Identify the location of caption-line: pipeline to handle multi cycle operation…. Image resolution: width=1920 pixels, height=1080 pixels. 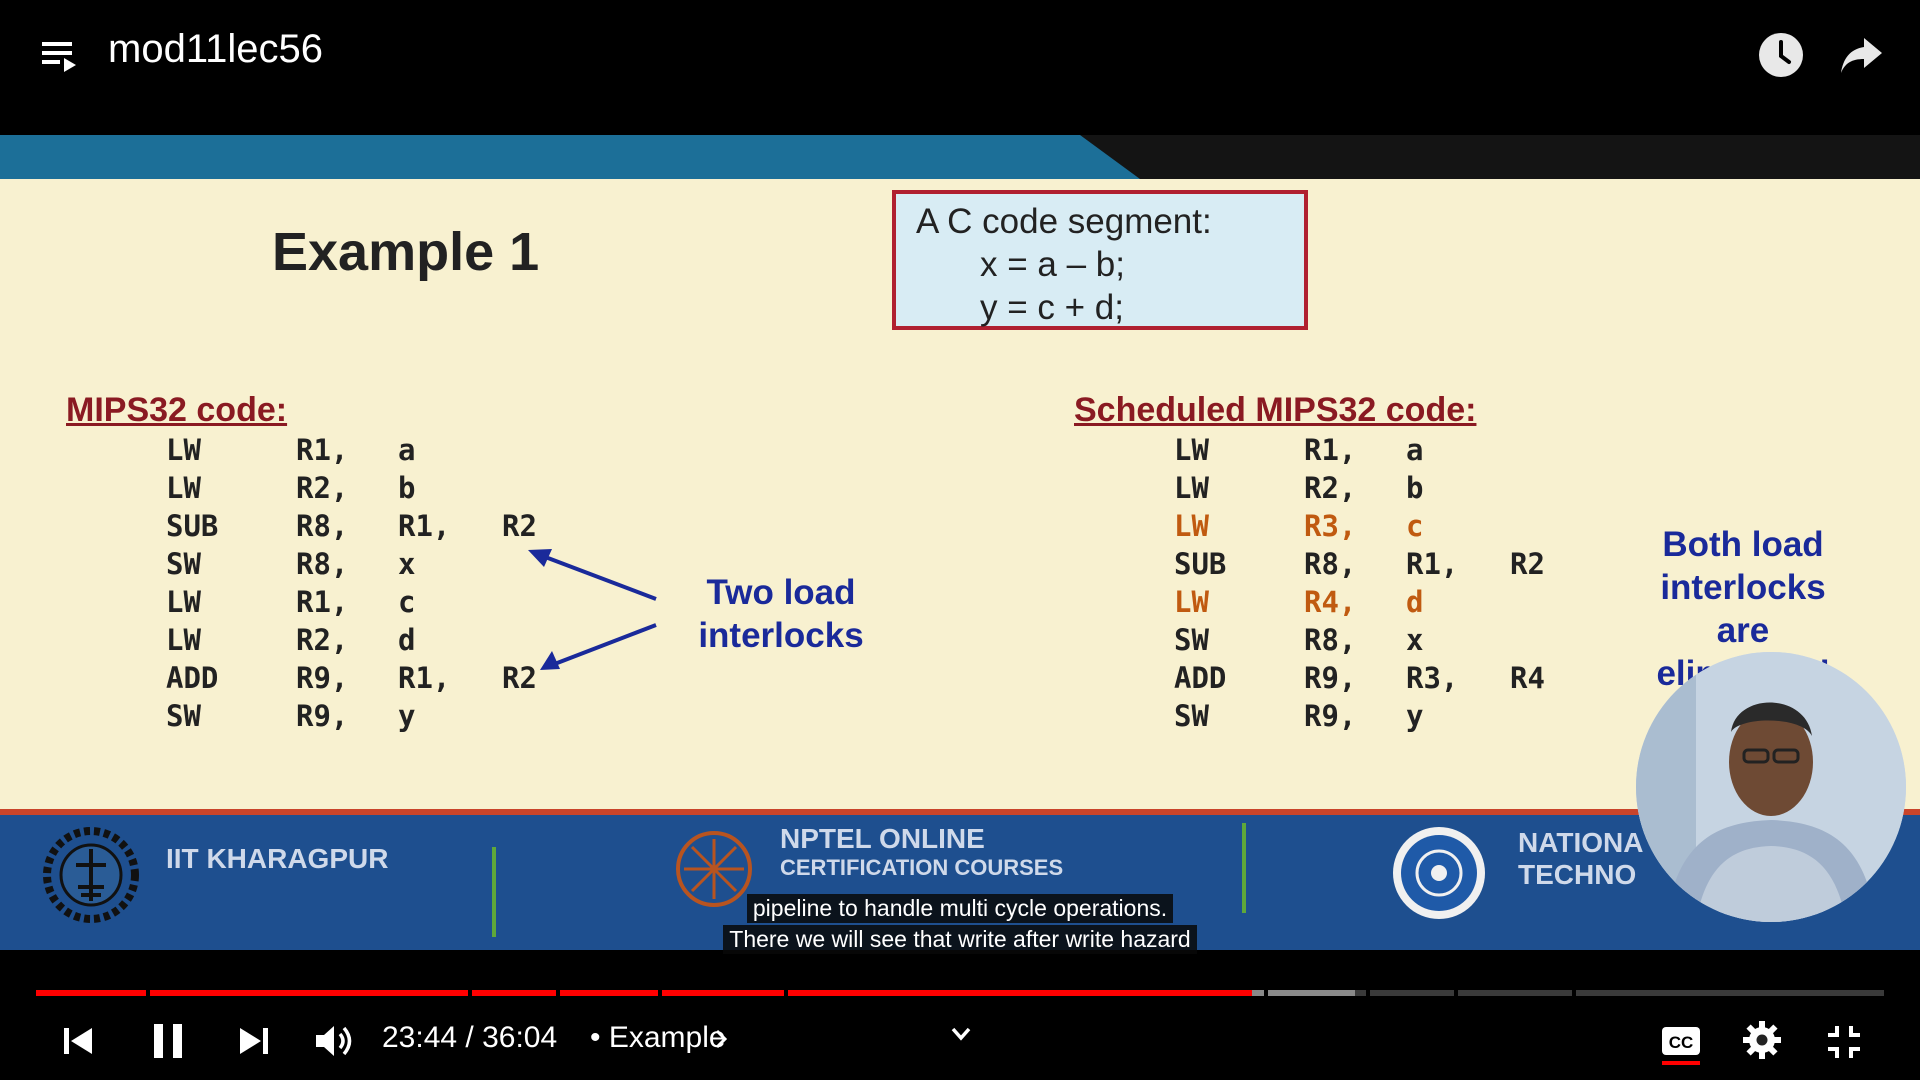
(960, 908).